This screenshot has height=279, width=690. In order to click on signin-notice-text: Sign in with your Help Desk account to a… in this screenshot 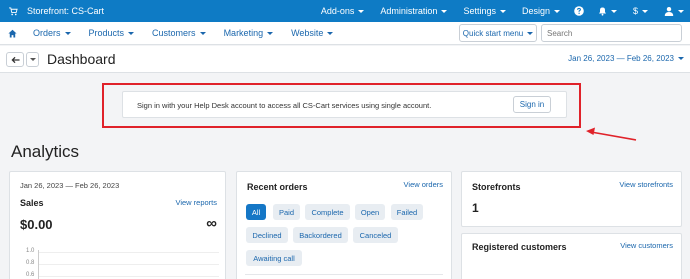, I will do `click(284, 105)`.